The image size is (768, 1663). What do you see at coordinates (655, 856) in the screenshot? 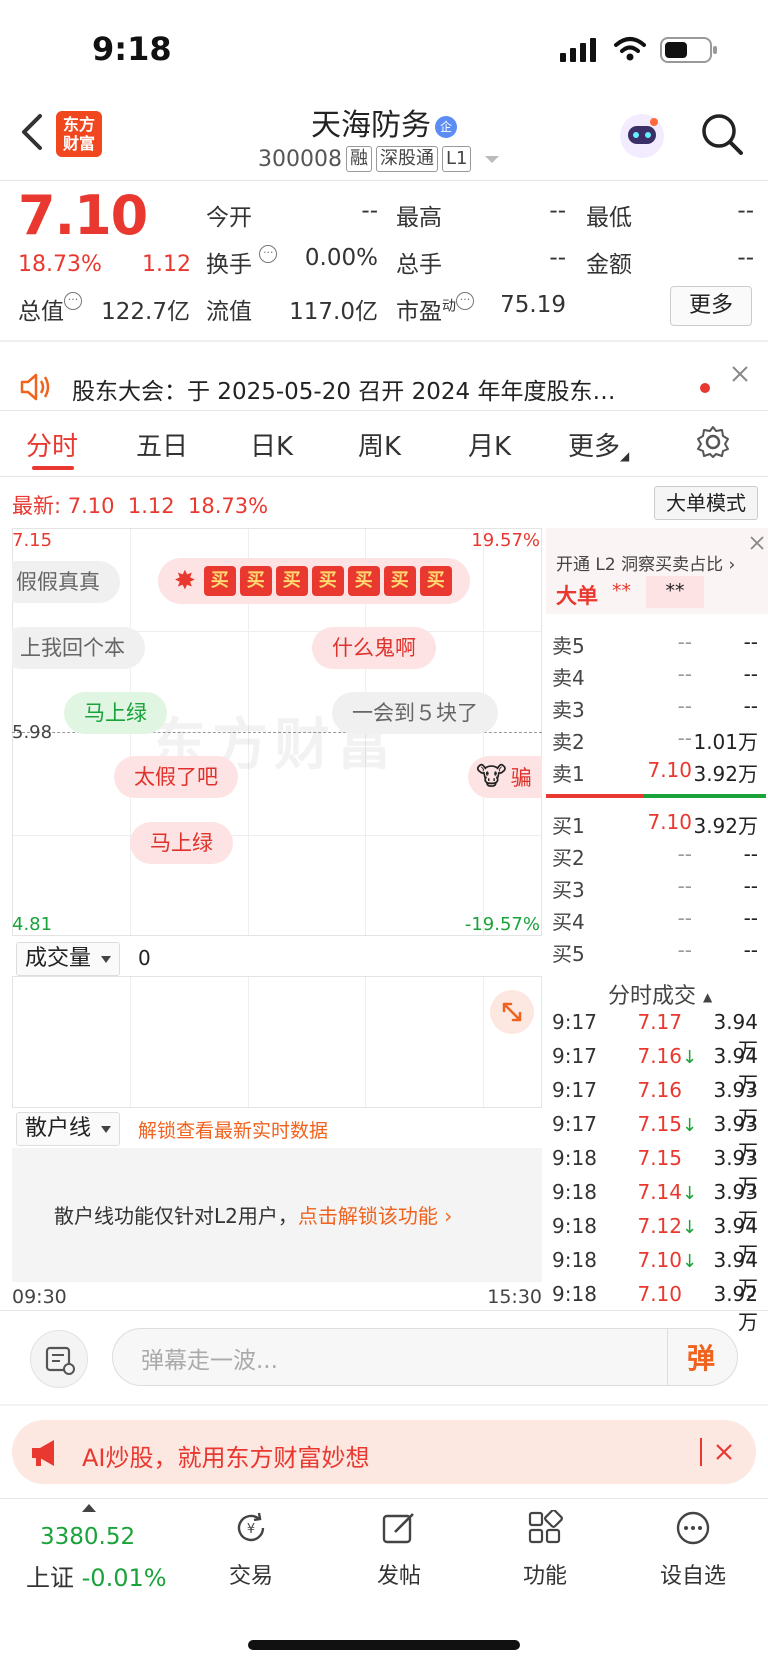
I see `bid-row-2: 买2 -- --` at bounding box center [655, 856].